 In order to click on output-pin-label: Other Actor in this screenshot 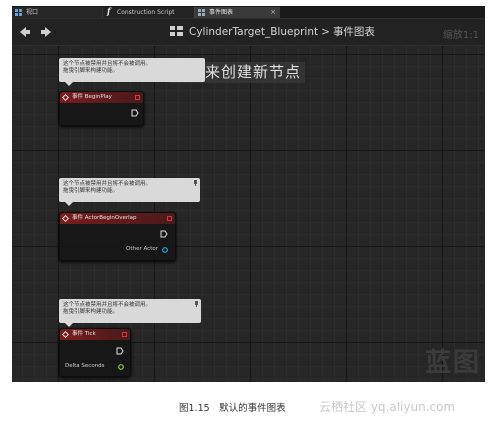, I will do `click(142, 249)`.